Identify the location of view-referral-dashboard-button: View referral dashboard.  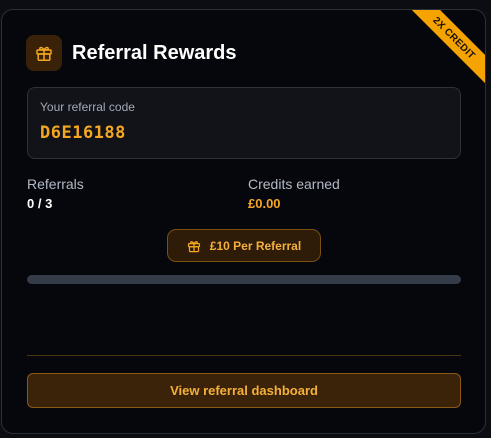
(244, 390).